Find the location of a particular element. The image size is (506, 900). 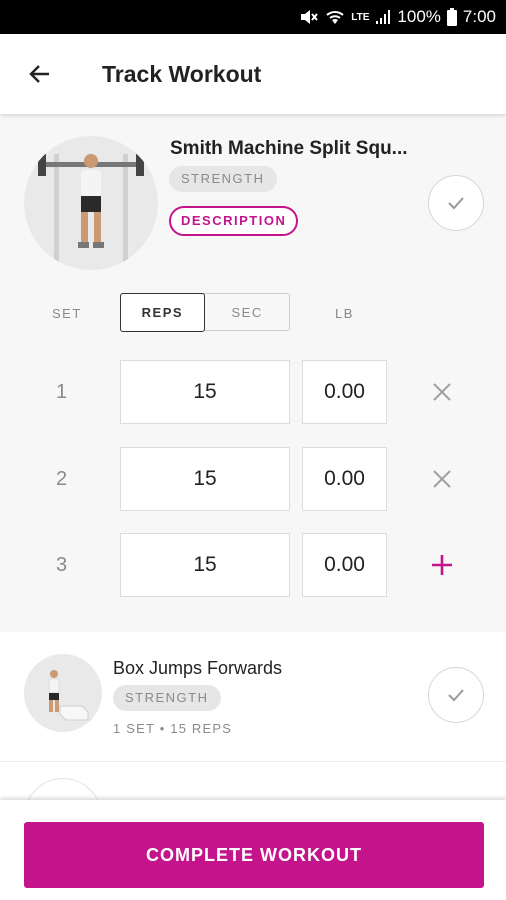

status-icons: LTE 100% 7:00 is located at coordinates (397, 17).